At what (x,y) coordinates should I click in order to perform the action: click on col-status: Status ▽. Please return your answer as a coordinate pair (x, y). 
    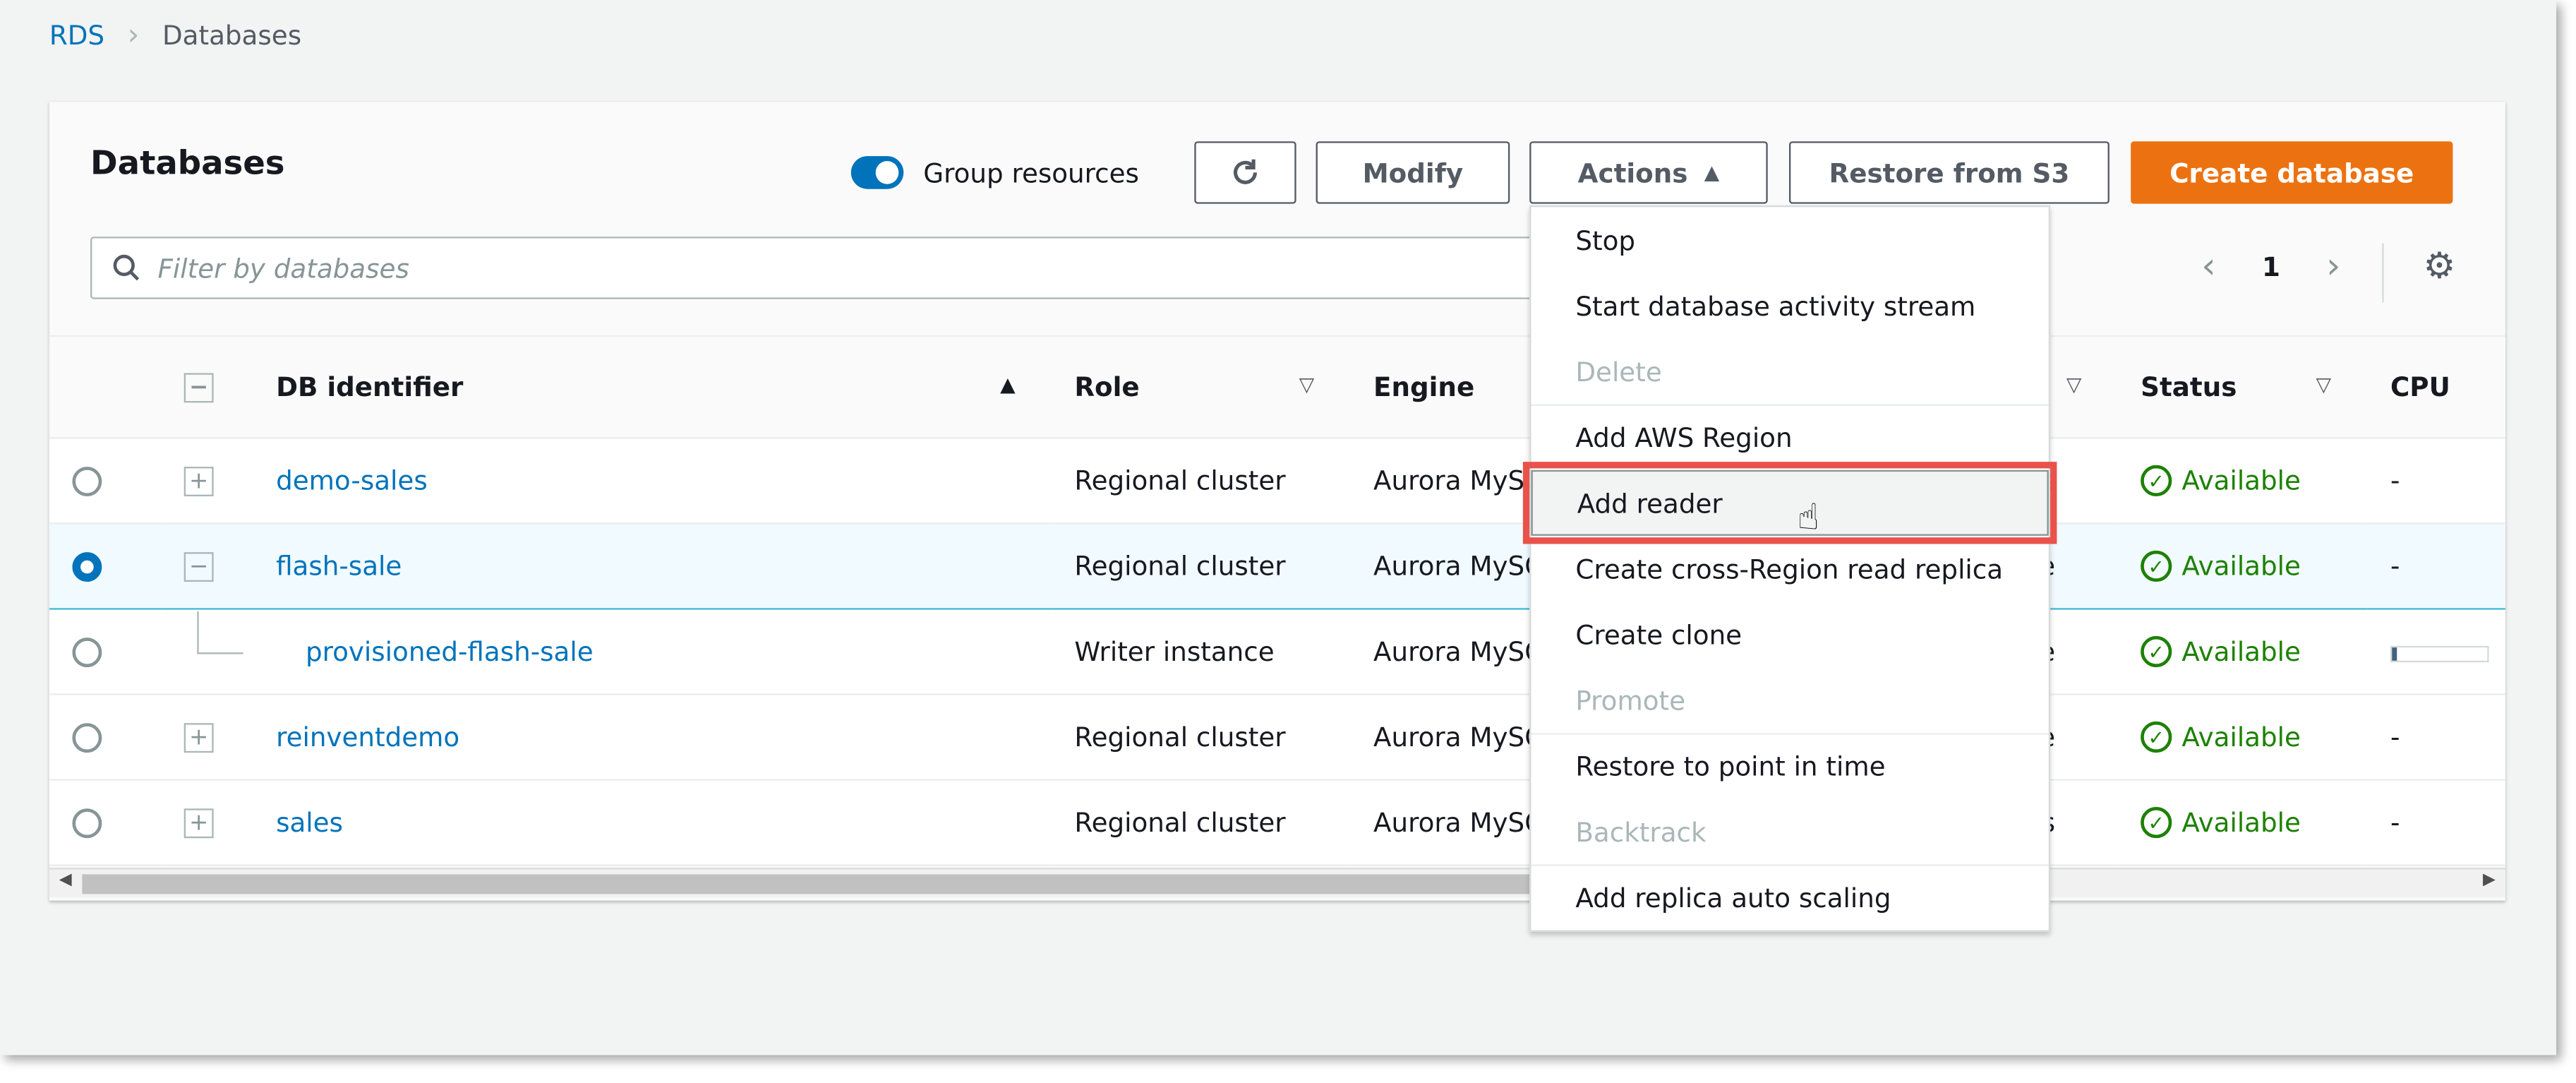
    Looking at the image, I should click on (2242, 387).